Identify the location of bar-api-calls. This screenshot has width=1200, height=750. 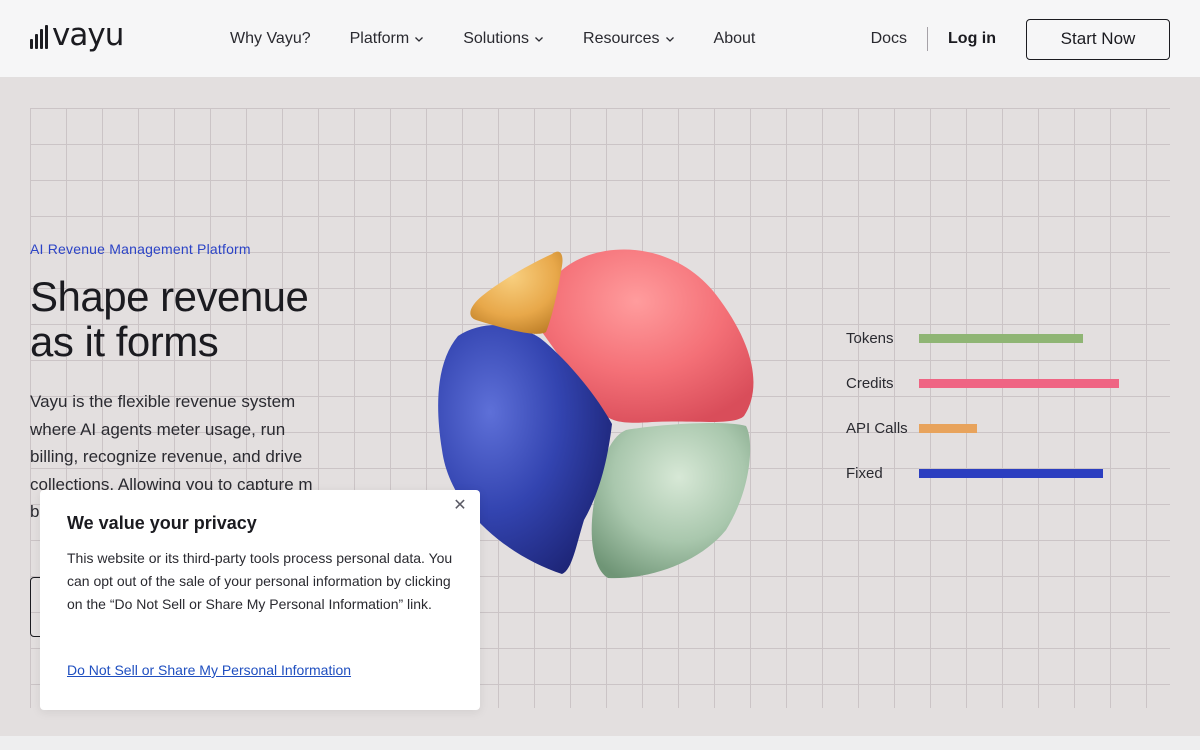
(948, 428).